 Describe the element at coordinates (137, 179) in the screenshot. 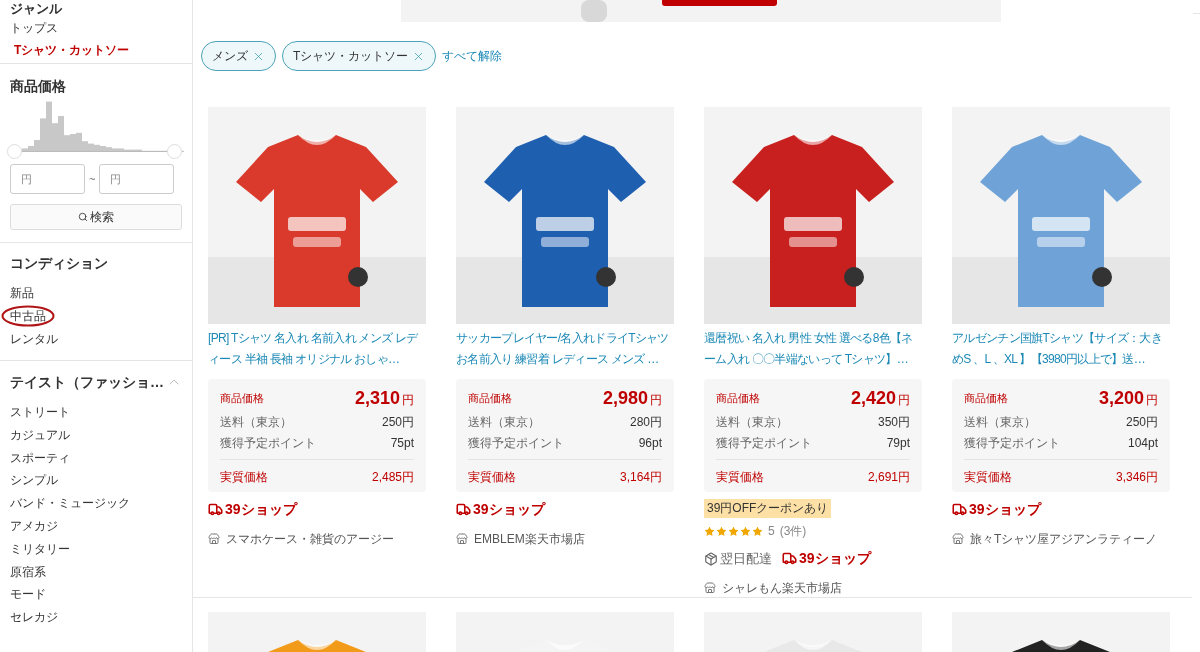

I see `max-price-field: 円` at that location.